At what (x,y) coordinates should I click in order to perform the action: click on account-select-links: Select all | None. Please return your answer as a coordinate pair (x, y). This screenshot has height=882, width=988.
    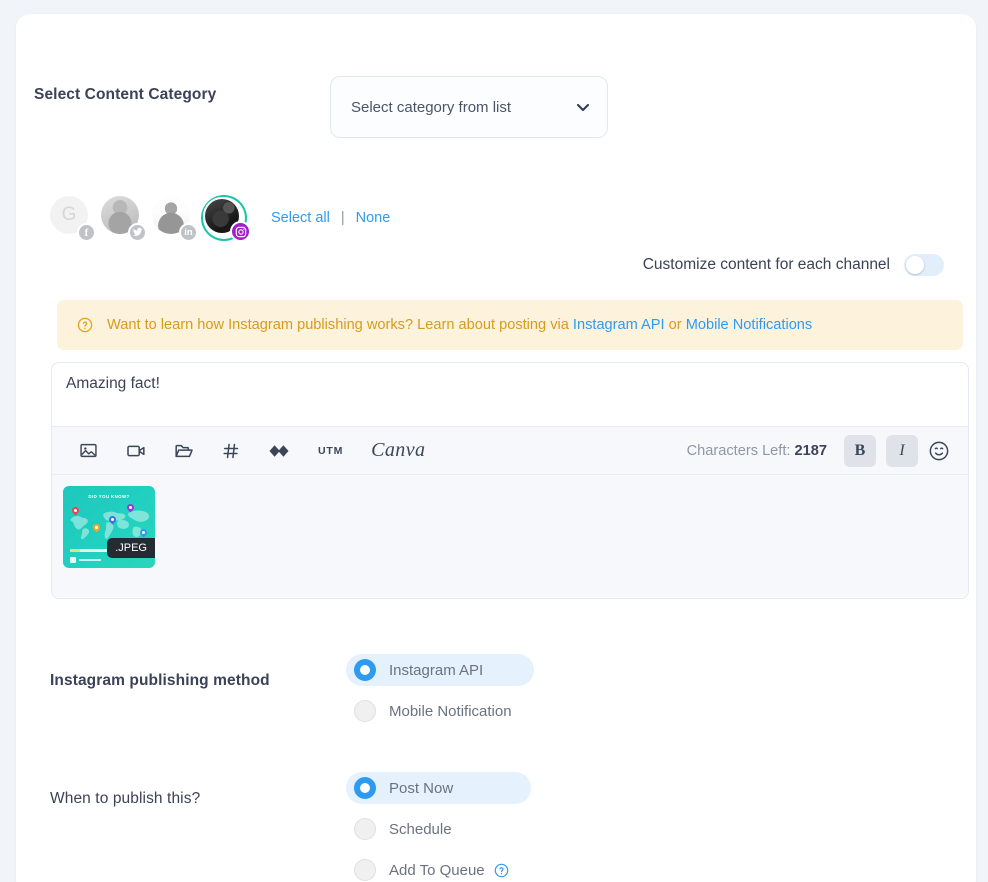
    Looking at the image, I should click on (330, 218).